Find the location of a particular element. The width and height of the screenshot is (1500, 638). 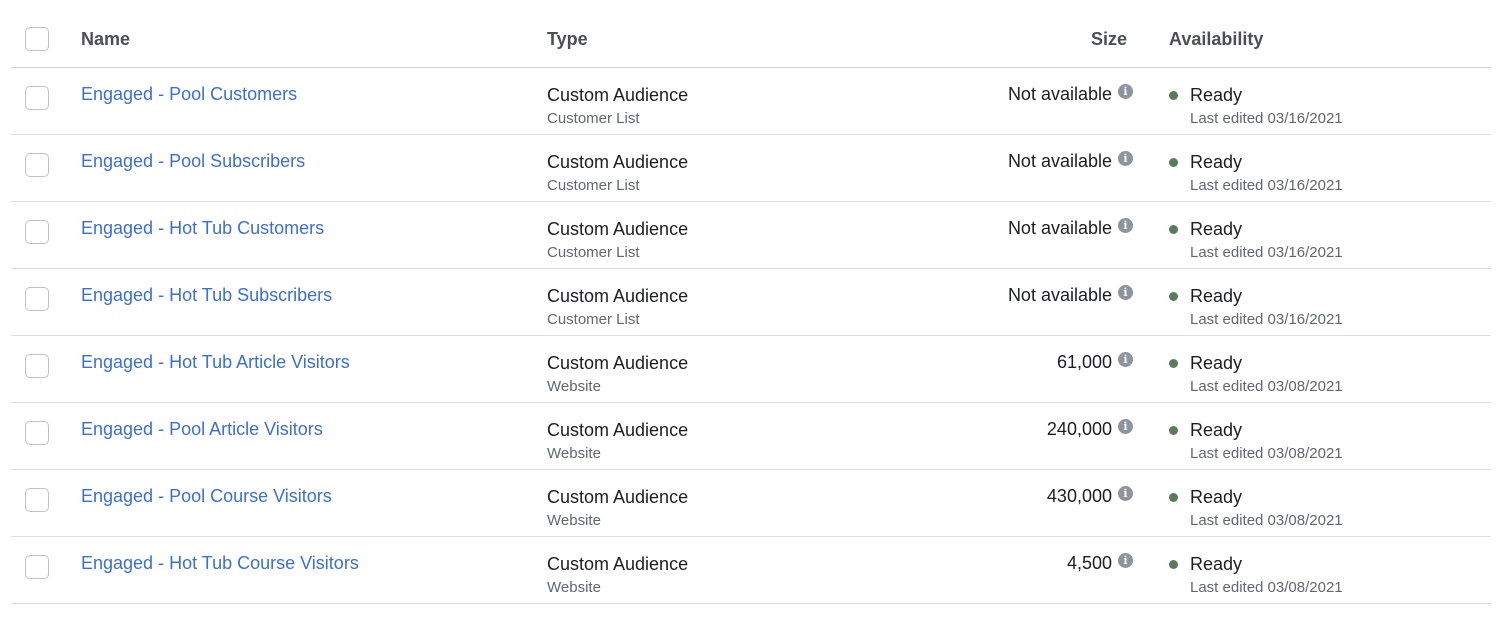

size-cell: 240,000 i is located at coordinates (1090, 429).